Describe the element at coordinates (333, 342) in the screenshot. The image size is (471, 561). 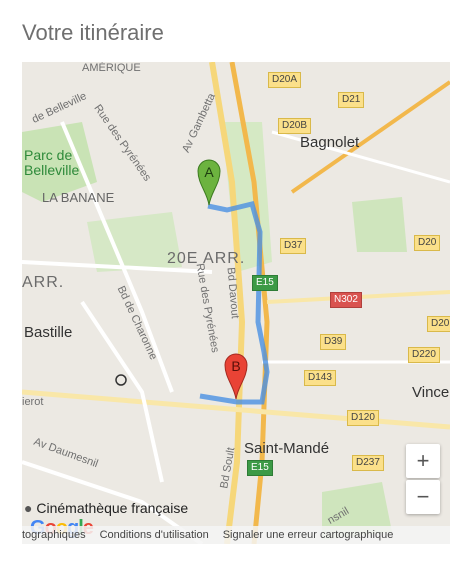
I see `road-shield: D39` at that location.